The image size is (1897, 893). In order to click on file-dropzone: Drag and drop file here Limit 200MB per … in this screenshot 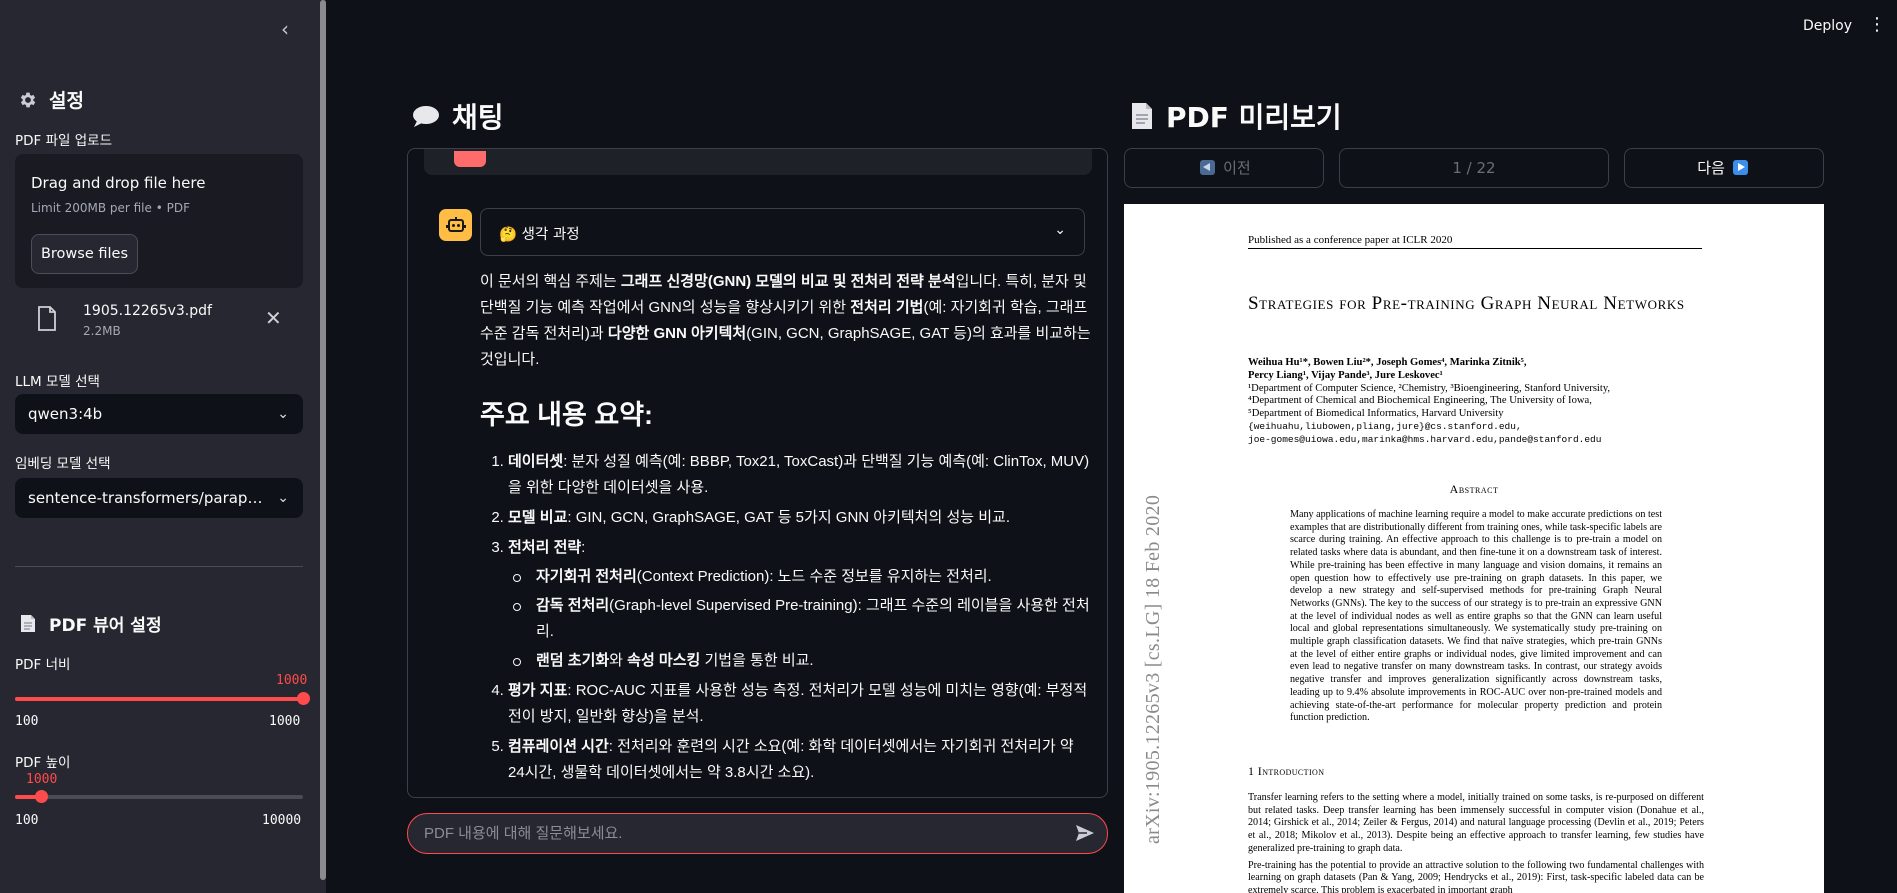, I will do `click(159, 221)`.